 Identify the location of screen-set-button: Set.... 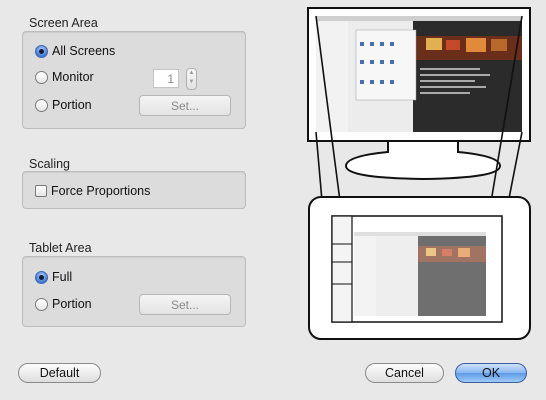
(185, 105).